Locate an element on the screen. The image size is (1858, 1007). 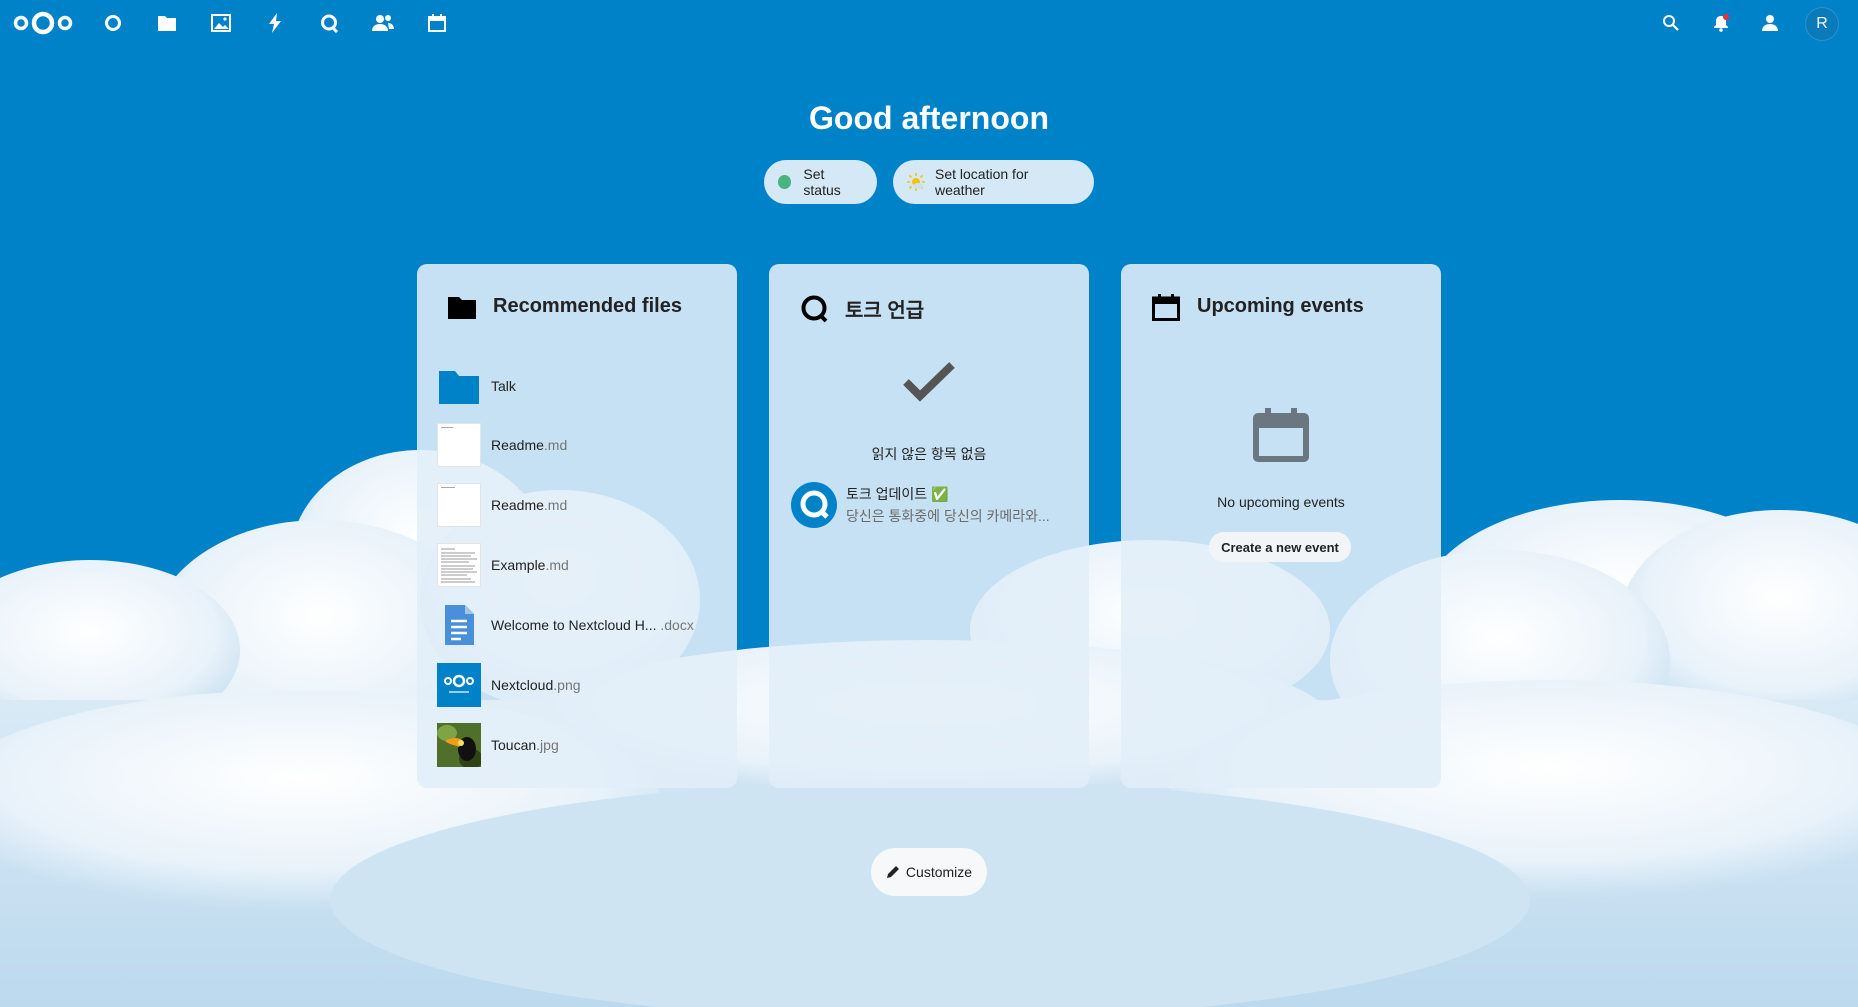
top-bar: R is located at coordinates (929, 23).